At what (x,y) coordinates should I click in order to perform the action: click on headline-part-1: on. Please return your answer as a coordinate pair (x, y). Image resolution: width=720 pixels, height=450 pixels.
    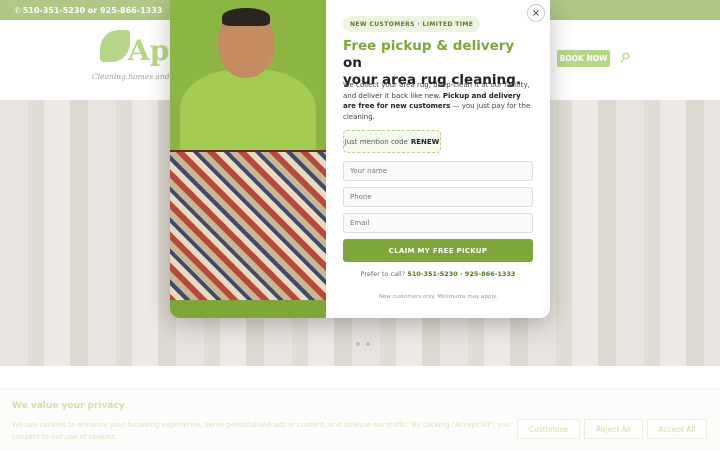
    Looking at the image, I should click on (352, 63).